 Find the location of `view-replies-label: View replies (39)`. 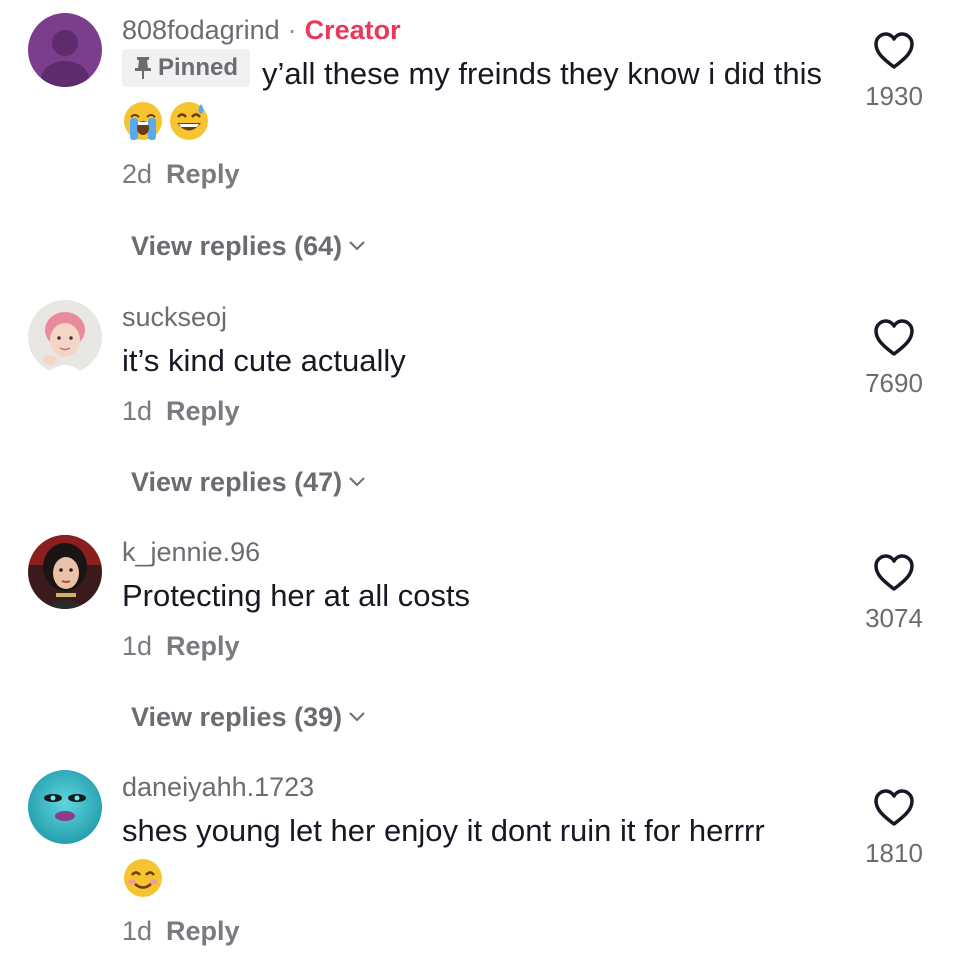

view-replies-label: View replies (39) is located at coordinates (237, 717).